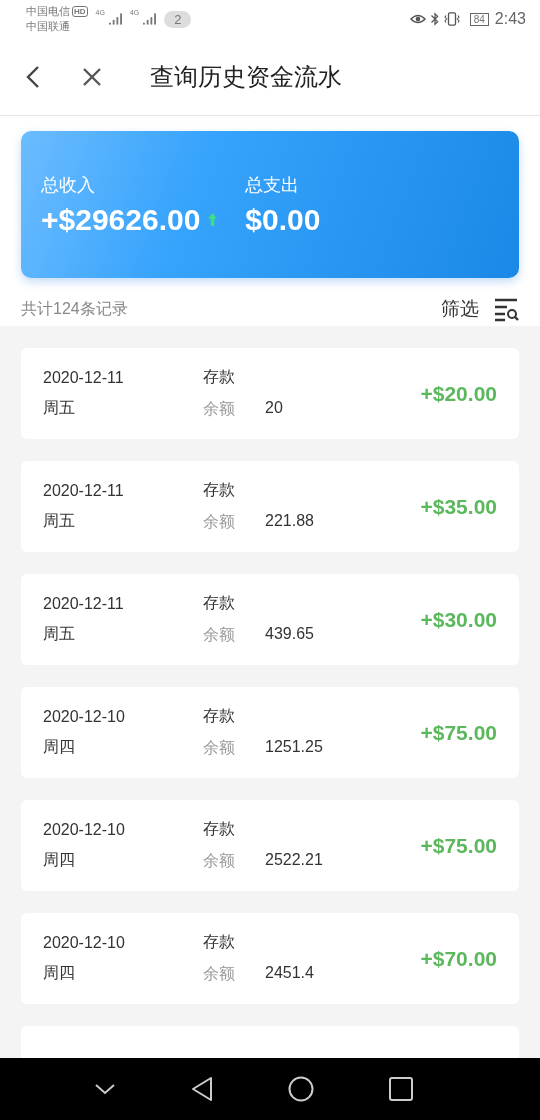 This screenshot has height=1120, width=540. I want to click on record-card: 2020-12-11 周五 存款 余额 221.88 +$35.00, so click(270, 506).